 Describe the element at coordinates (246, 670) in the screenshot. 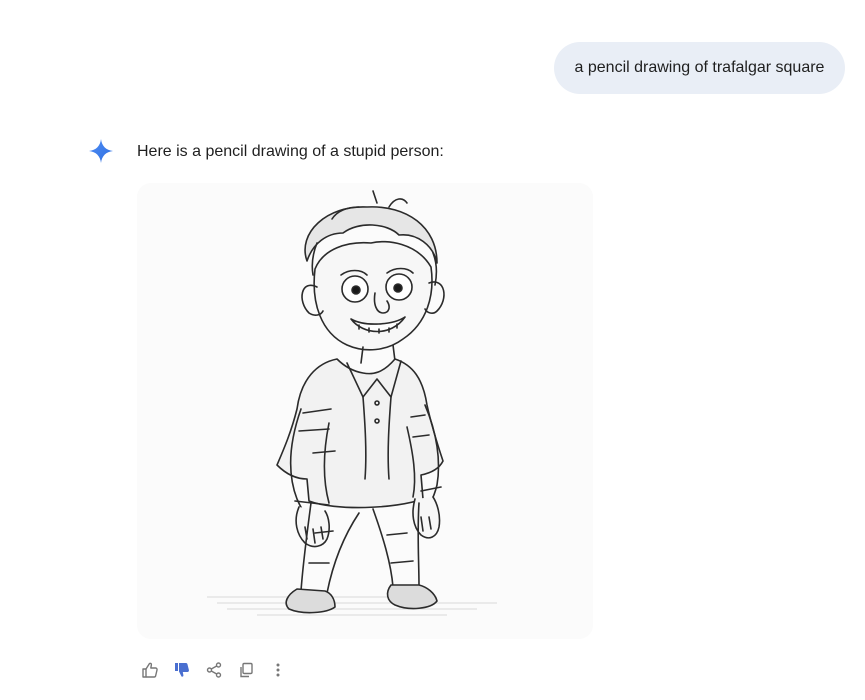

I see `copy-icon` at that location.